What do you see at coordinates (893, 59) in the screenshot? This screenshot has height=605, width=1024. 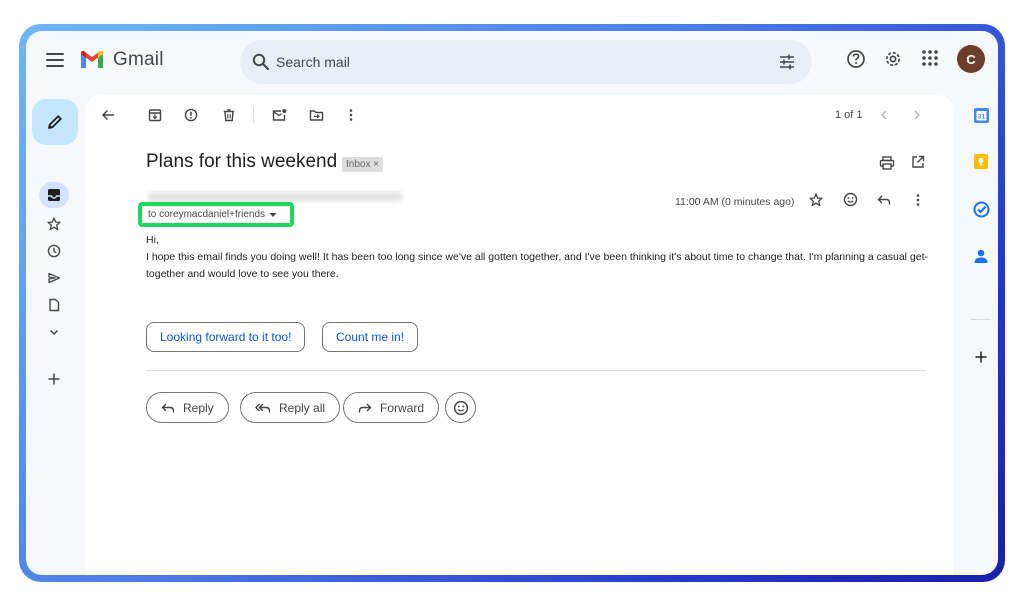 I see `settings-gear-icon` at bounding box center [893, 59].